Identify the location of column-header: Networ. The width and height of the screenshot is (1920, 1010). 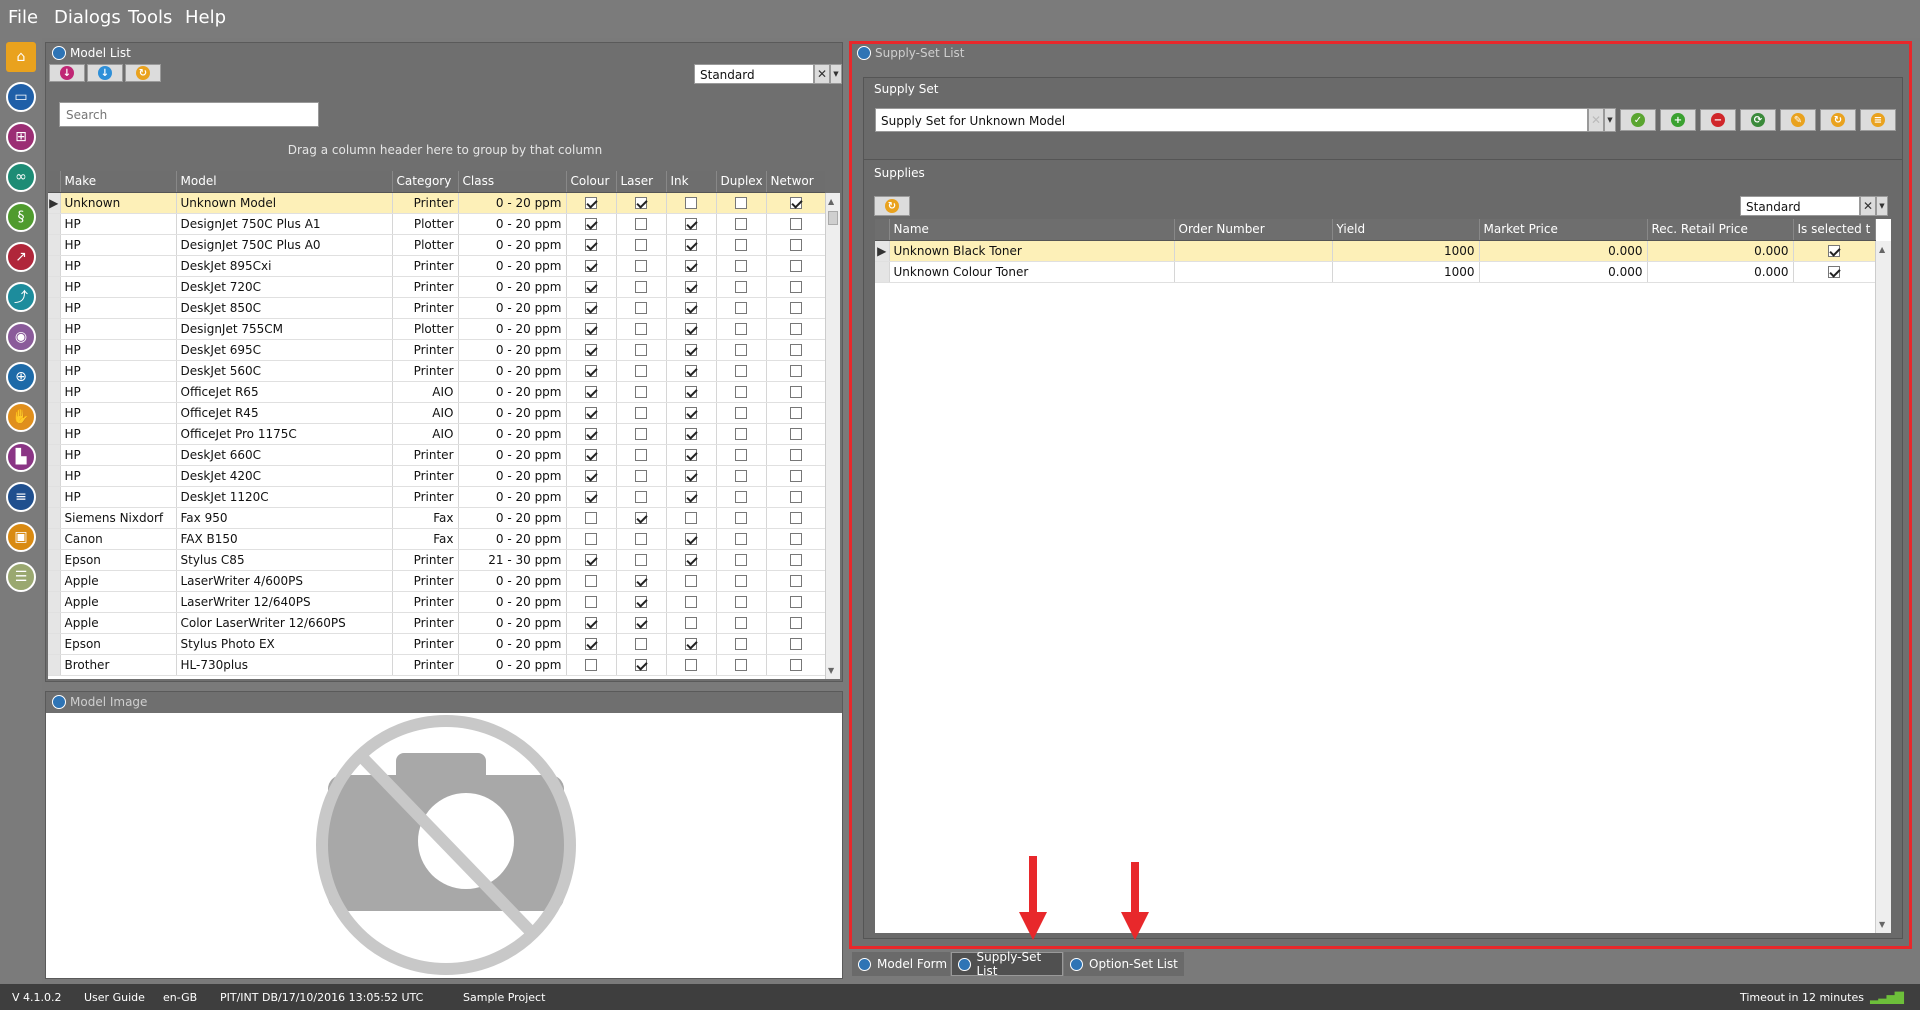
(795, 182).